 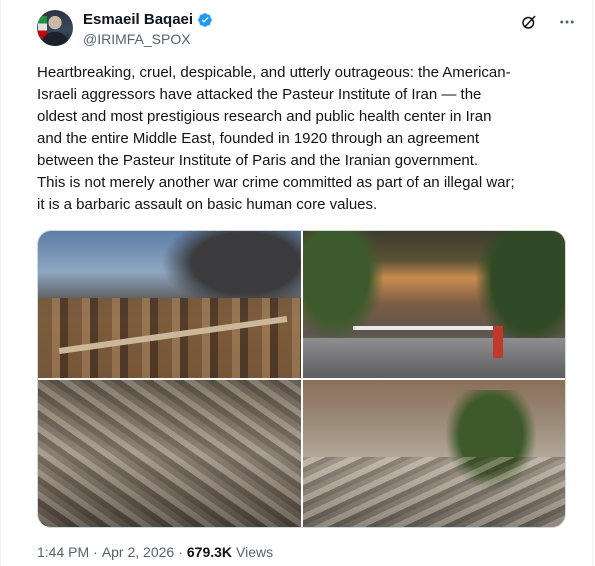 What do you see at coordinates (428, 328) in the screenshot?
I see `photo-2-gate-bar` at bounding box center [428, 328].